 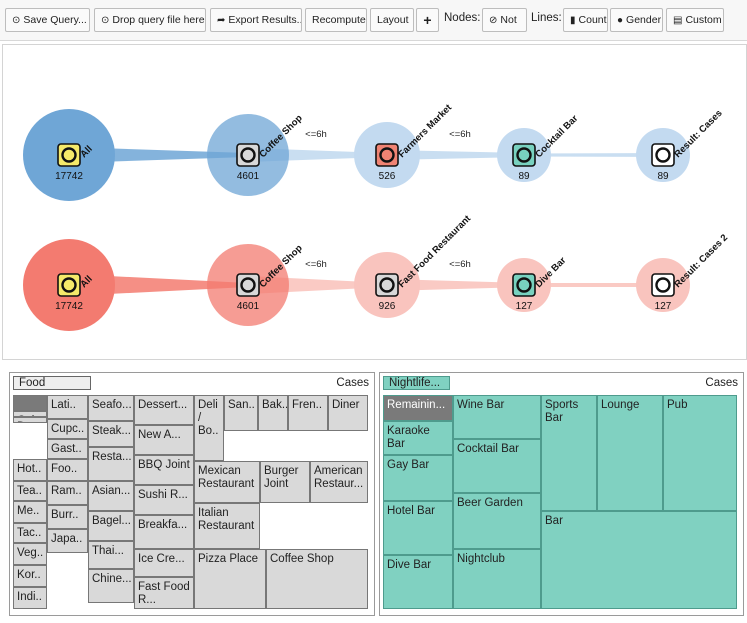 I want to click on layout-button: Layout, so click(x=392, y=20).